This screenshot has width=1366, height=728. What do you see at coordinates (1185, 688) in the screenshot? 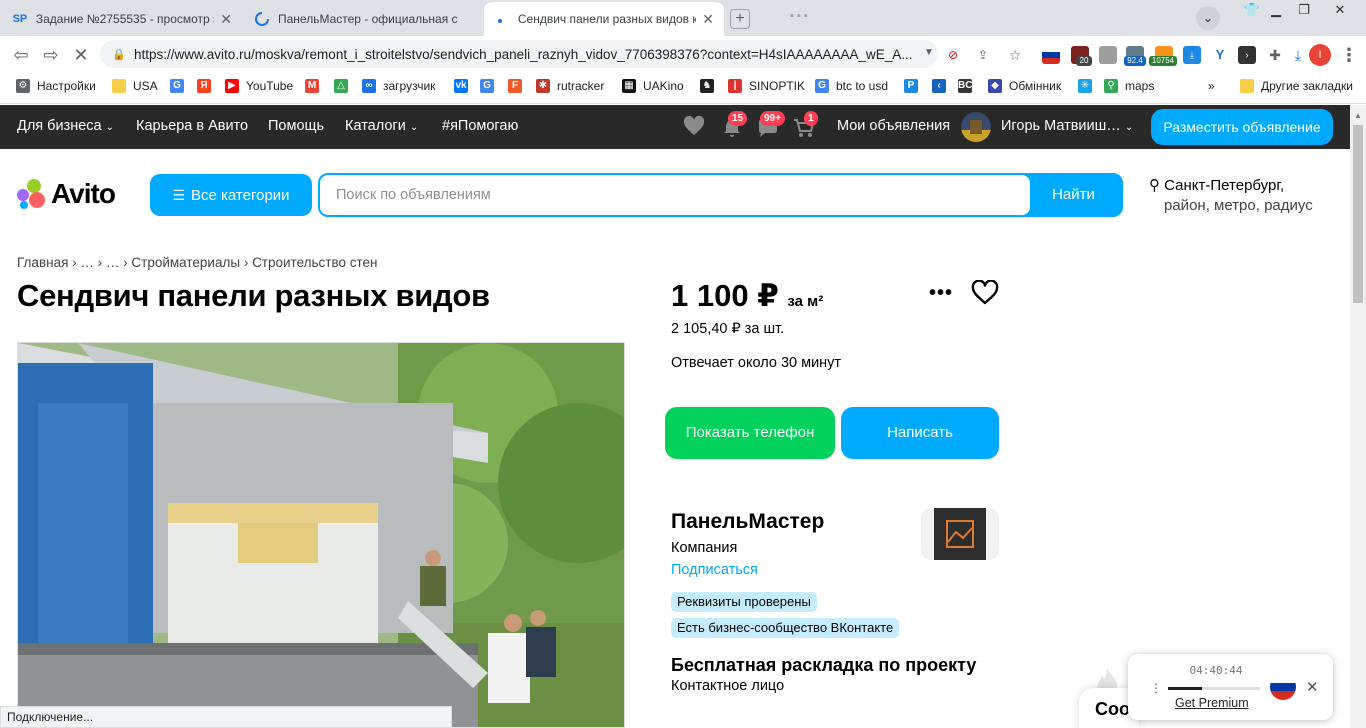
I see `player-progress-fill` at bounding box center [1185, 688].